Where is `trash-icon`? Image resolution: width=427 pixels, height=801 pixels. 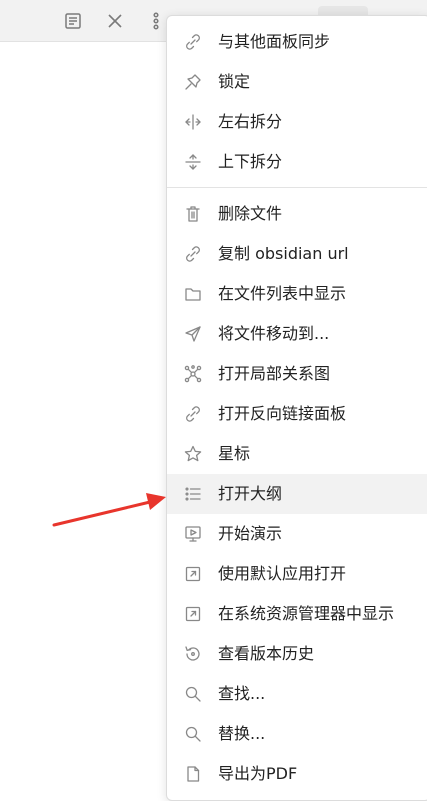 trash-icon is located at coordinates (193, 214).